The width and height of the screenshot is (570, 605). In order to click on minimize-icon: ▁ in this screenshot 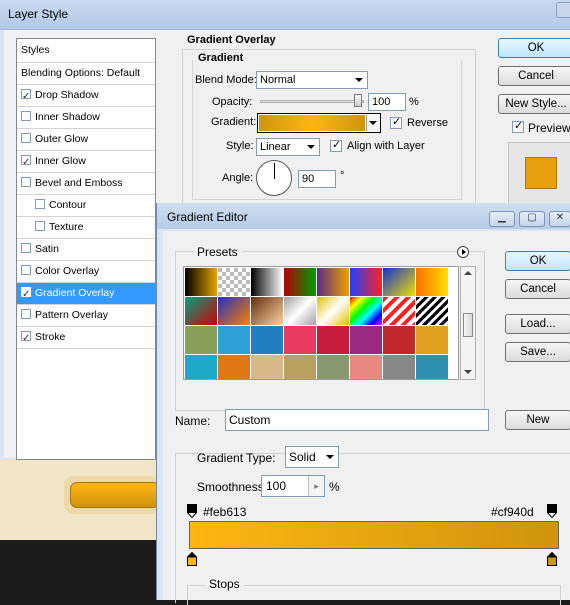, I will do `click(502, 219)`.